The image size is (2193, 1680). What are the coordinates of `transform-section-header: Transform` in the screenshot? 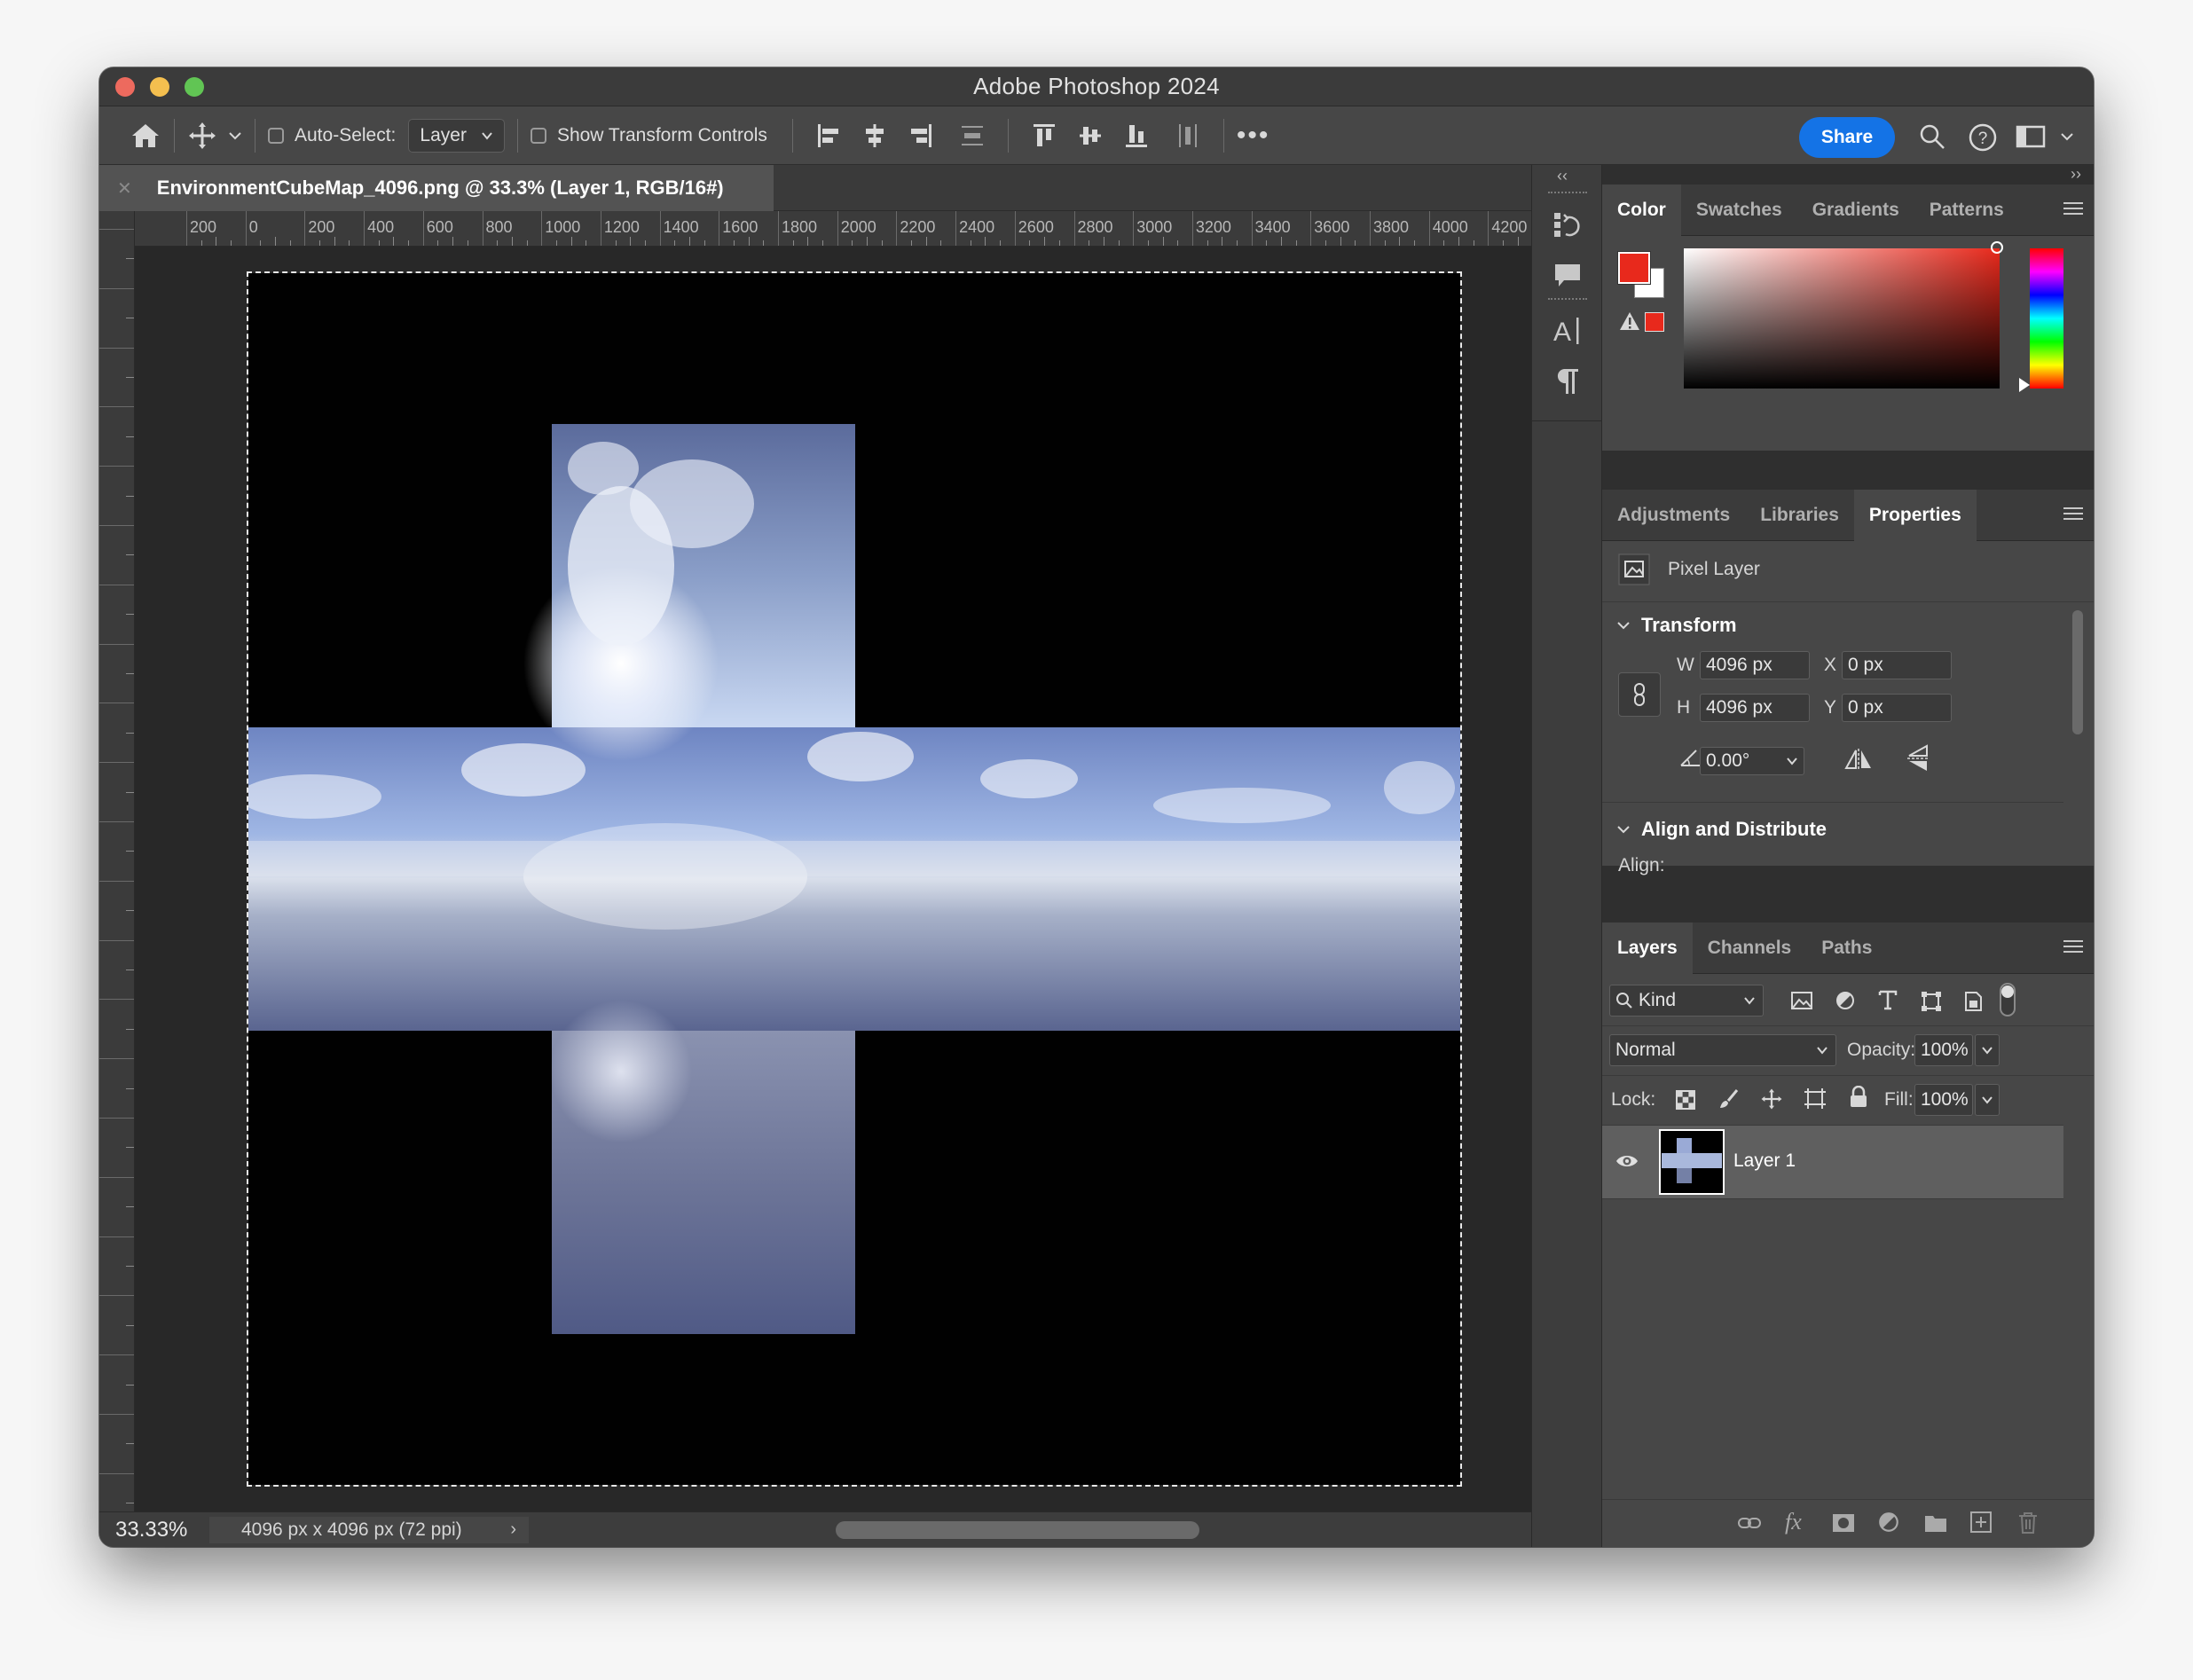 It's located at (1676, 625).